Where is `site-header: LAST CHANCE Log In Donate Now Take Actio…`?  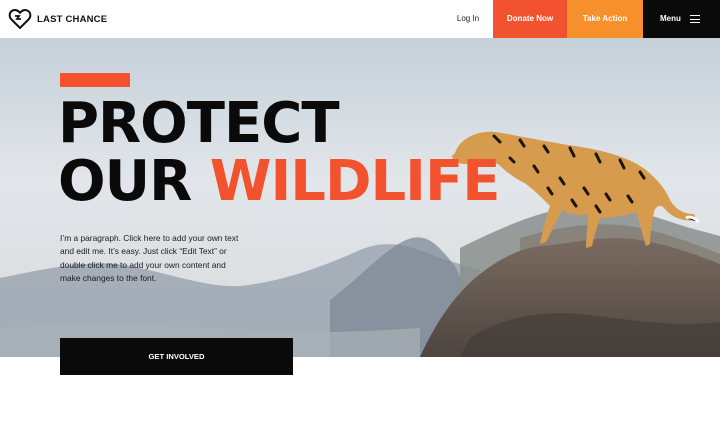
site-header: LAST CHANCE Log In Donate Now Take Actio… is located at coordinates (360, 19).